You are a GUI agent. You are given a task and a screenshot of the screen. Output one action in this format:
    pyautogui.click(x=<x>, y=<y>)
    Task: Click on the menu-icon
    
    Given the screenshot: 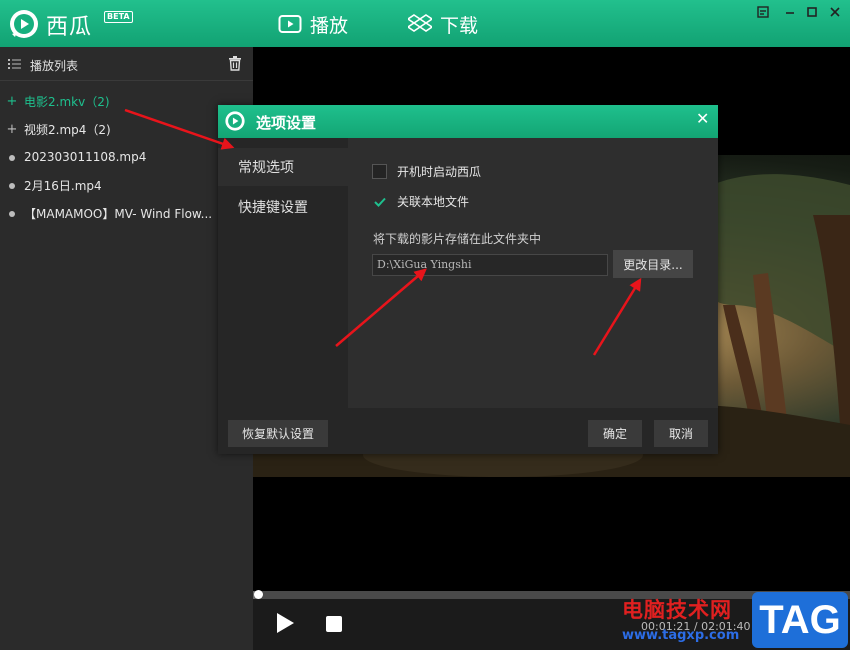 What is the action you would take?
    pyautogui.click(x=763, y=12)
    